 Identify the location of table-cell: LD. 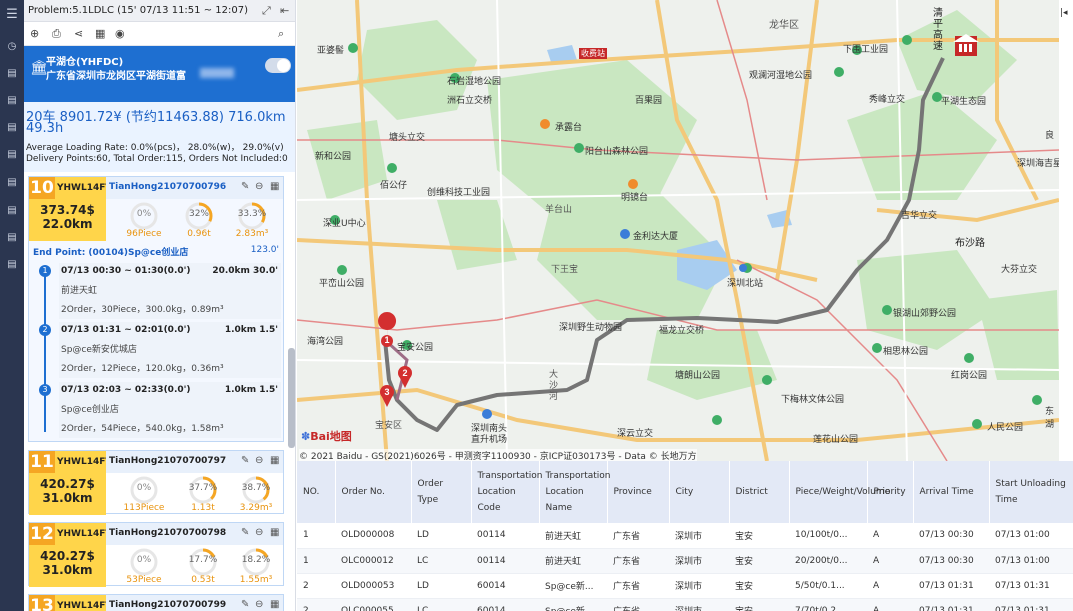
(441, 536).